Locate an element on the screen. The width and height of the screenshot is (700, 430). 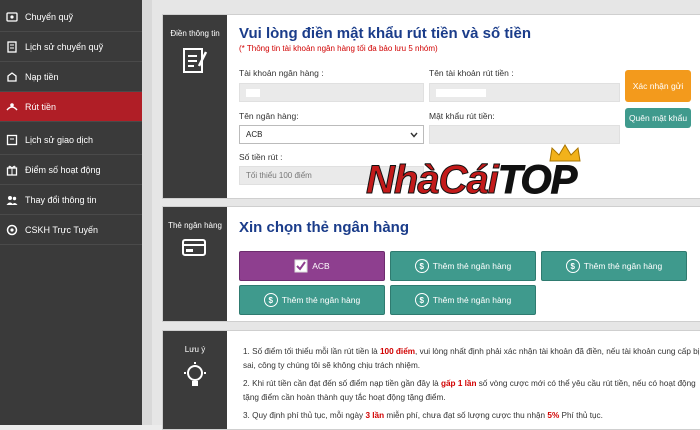
transaction-history-icon is located at coordinates (12, 140).